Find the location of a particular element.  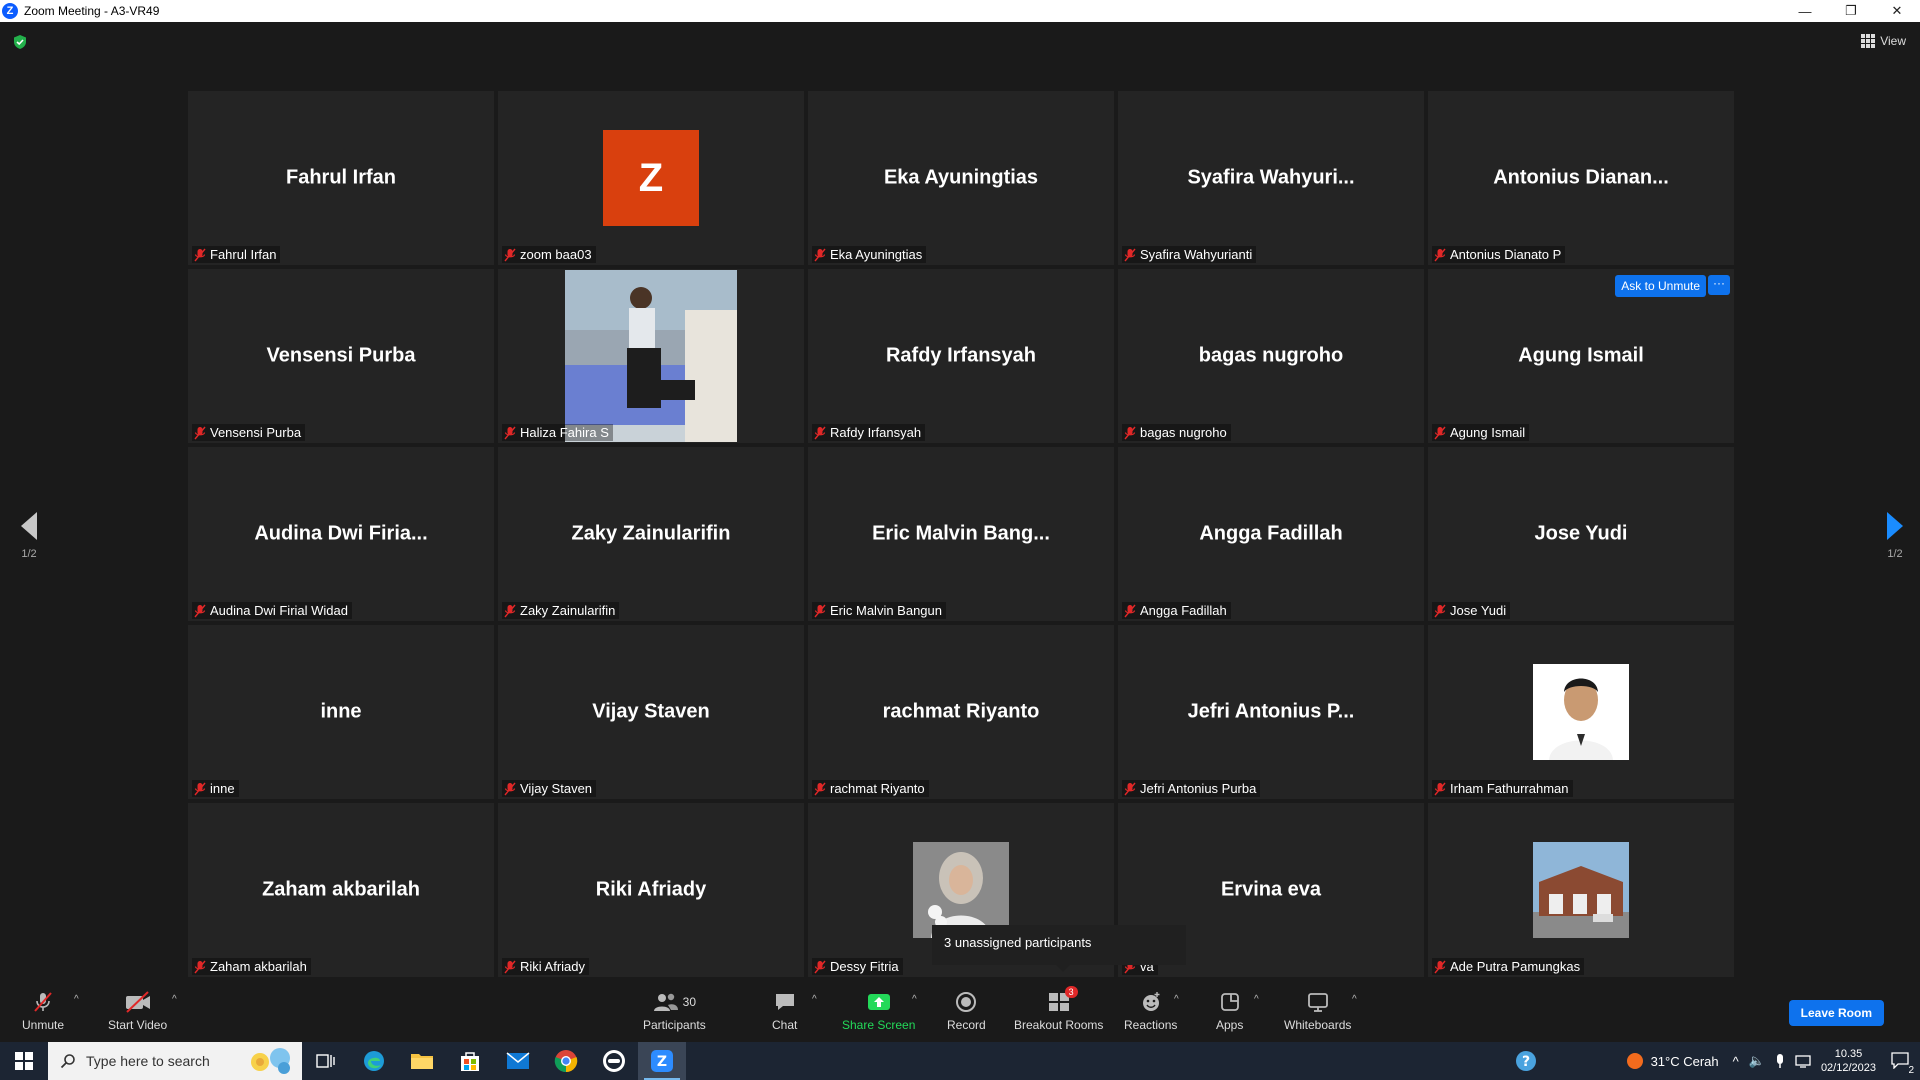

taskbar-zoom: Z is located at coordinates (662, 1061).